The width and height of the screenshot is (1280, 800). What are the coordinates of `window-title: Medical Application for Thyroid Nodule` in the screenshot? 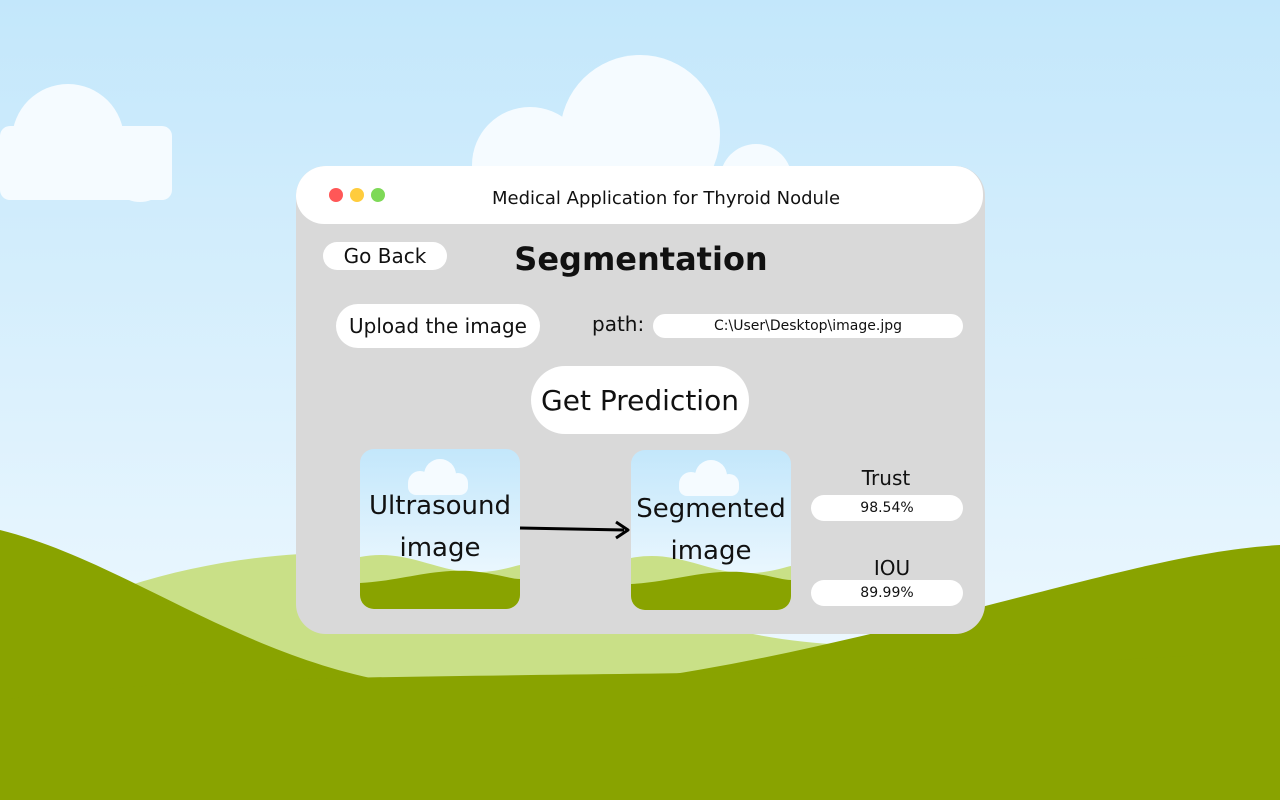 It's located at (666, 198).